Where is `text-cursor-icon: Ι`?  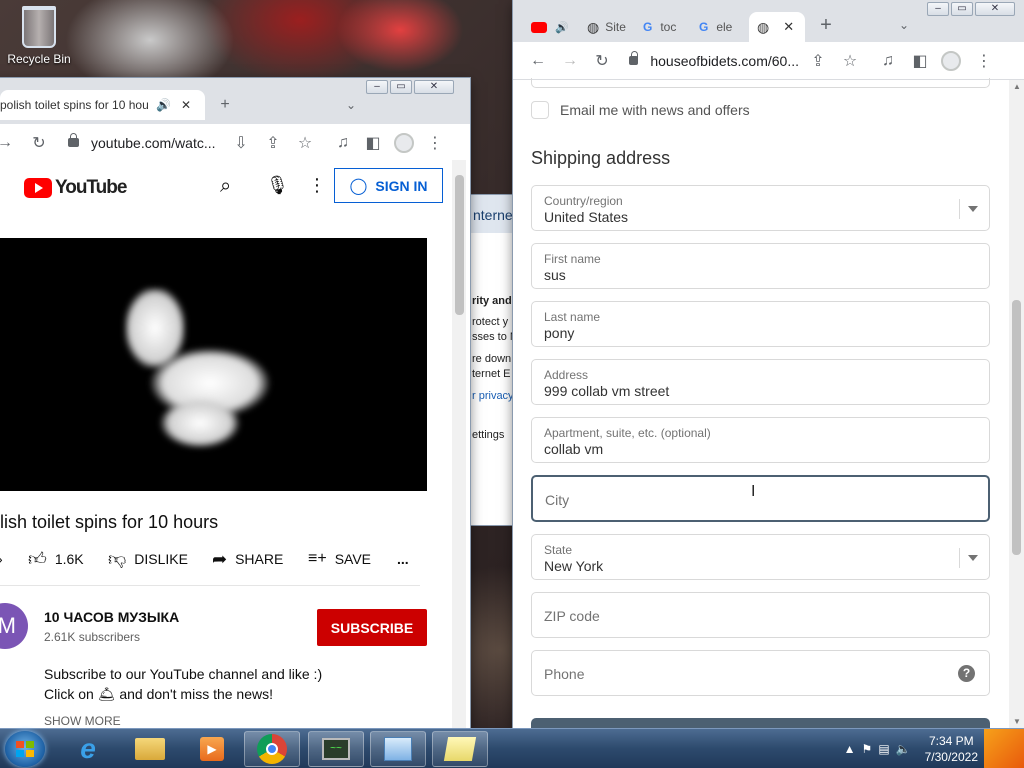
text-cursor-icon: Ι is located at coordinates (753, 491).